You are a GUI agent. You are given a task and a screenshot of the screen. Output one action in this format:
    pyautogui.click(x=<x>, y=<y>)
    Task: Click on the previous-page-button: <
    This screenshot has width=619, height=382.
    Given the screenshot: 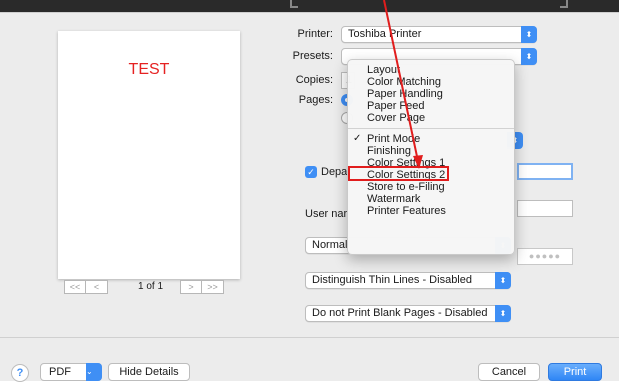 What is the action you would take?
    pyautogui.click(x=97, y=287)
    